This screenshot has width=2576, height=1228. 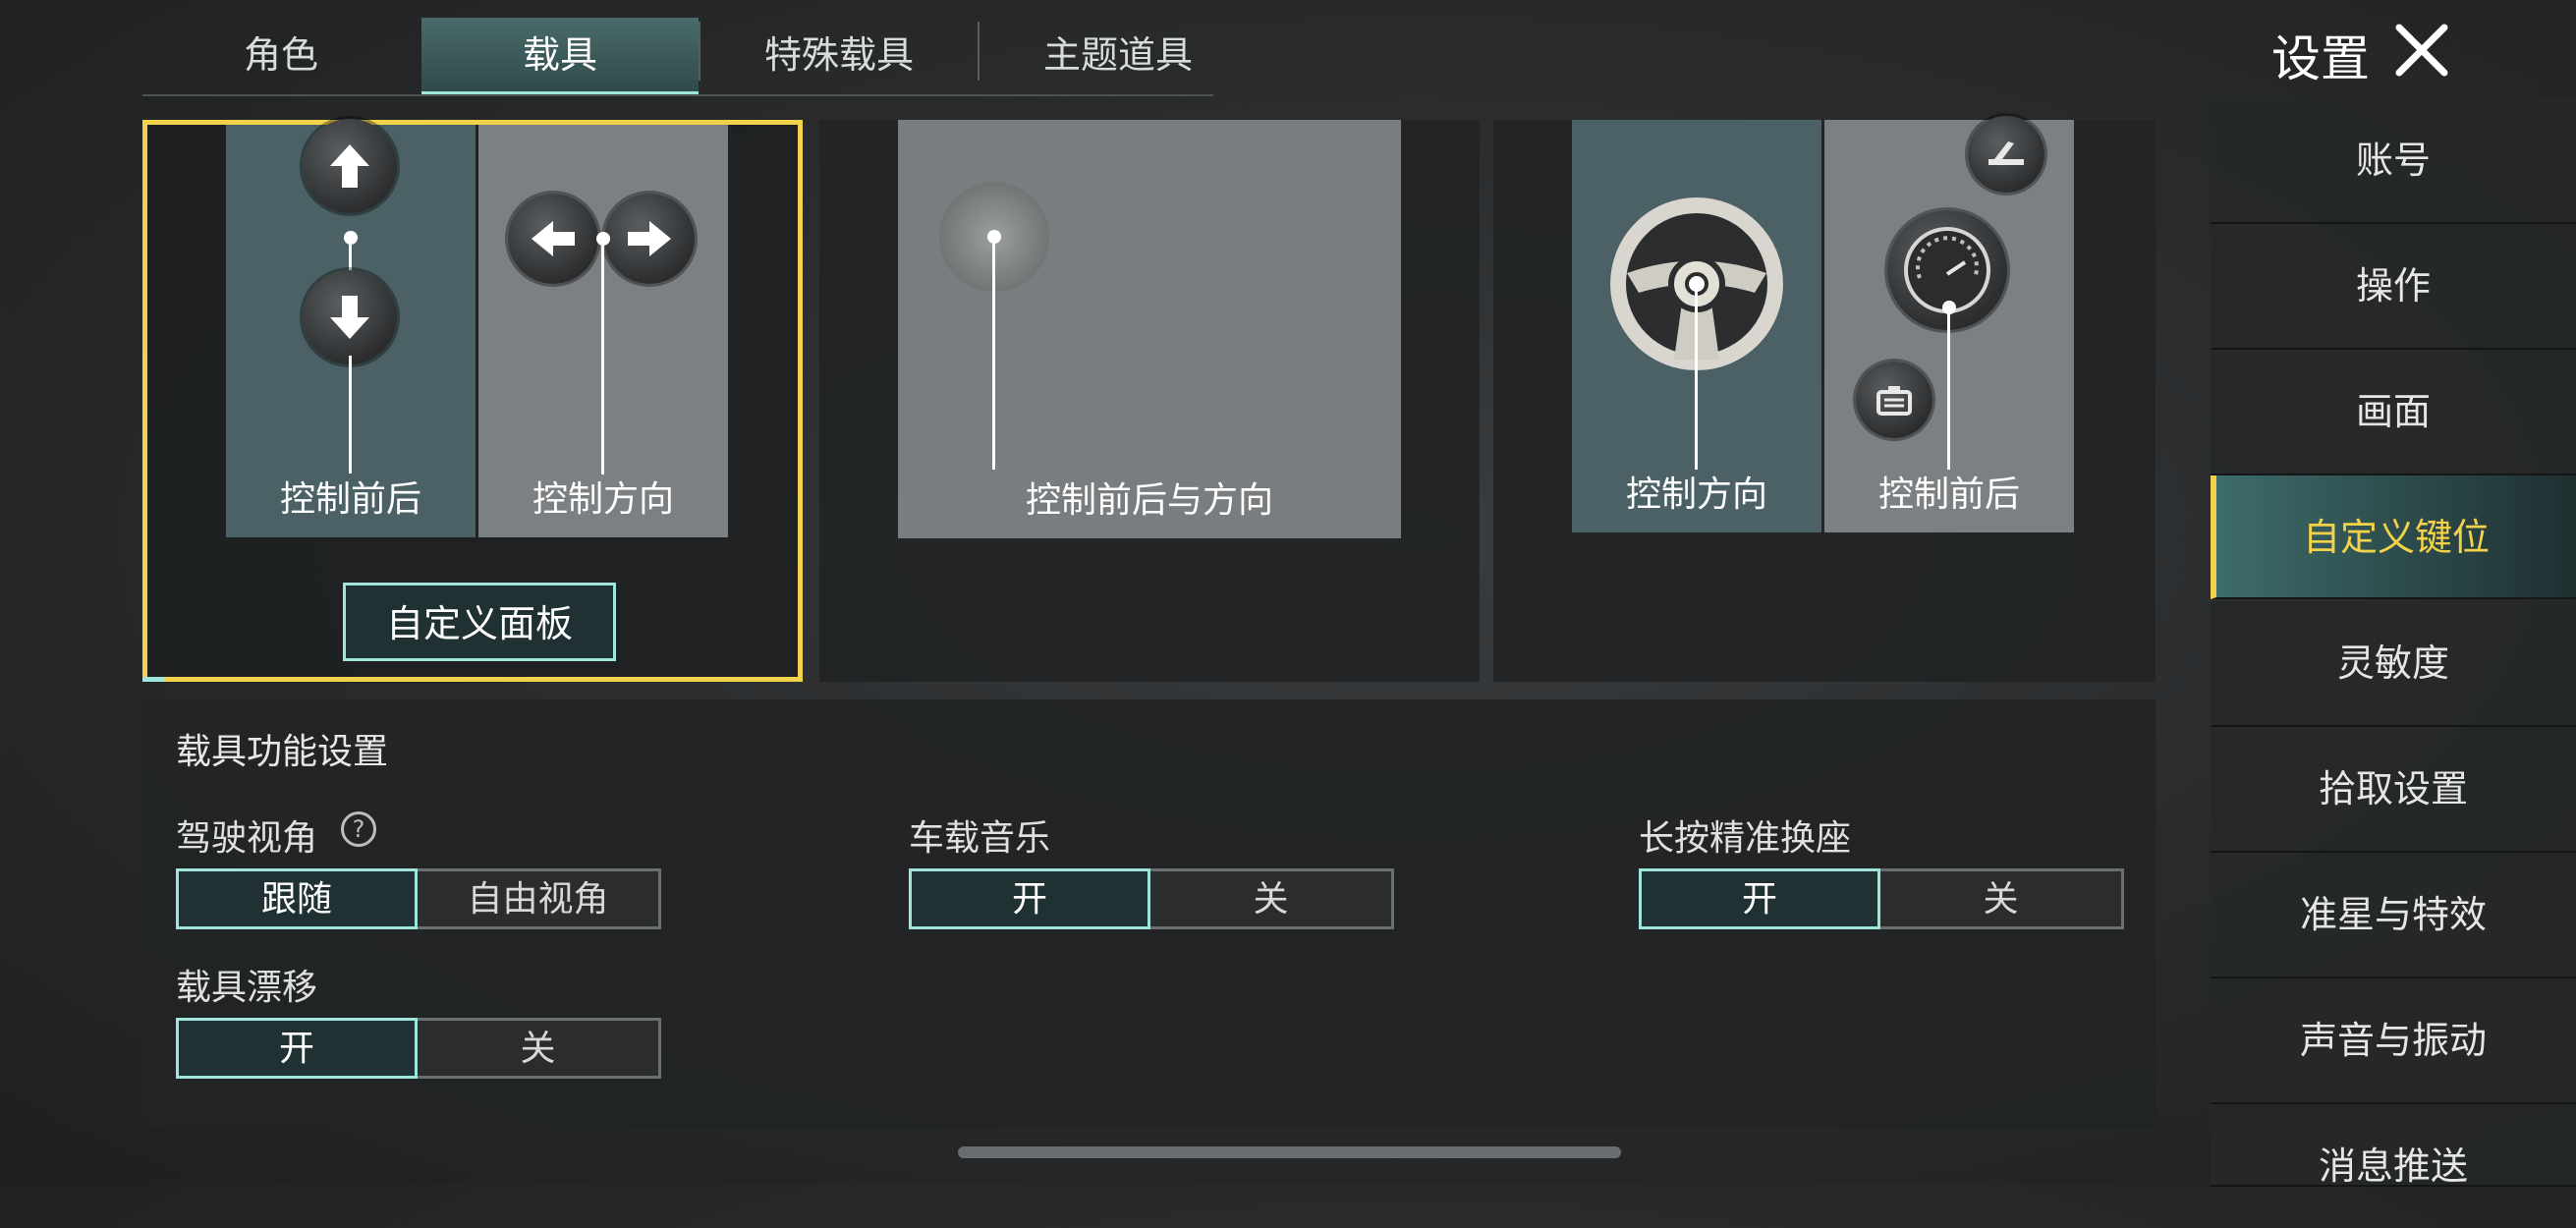 What do you see at coordinates (2393, 790) in the screenshot?
I see `sidebar-item-pickup: 拾取设置` at bounding box center [2393, 790].